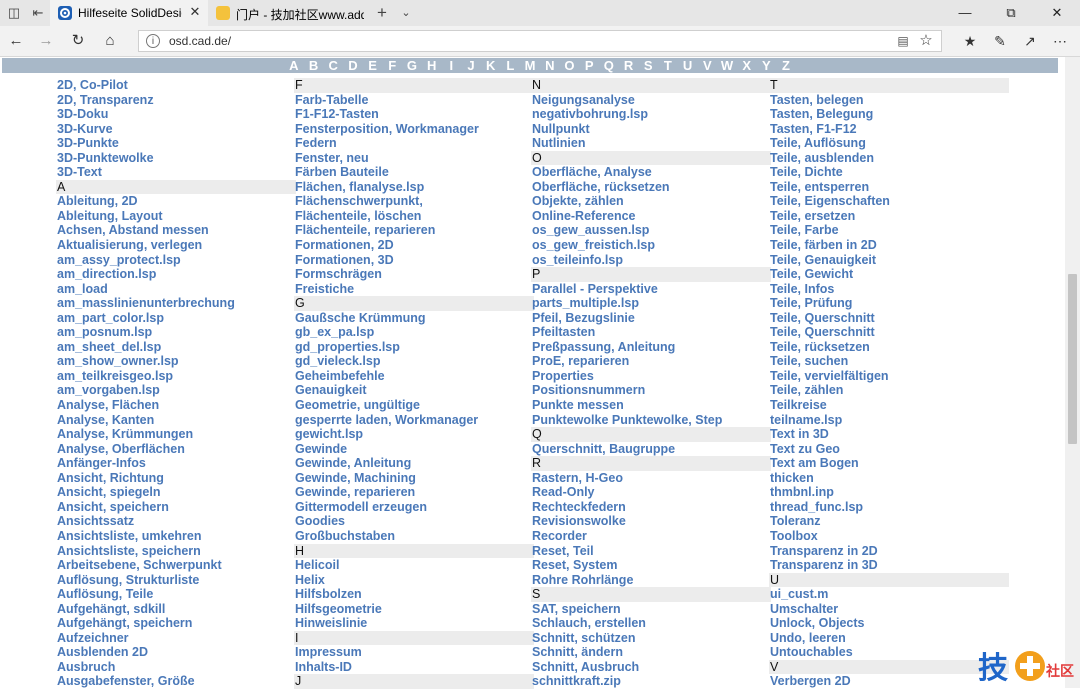  I want to click on index-link: Ansicht, Richtung, so click(176, 478).